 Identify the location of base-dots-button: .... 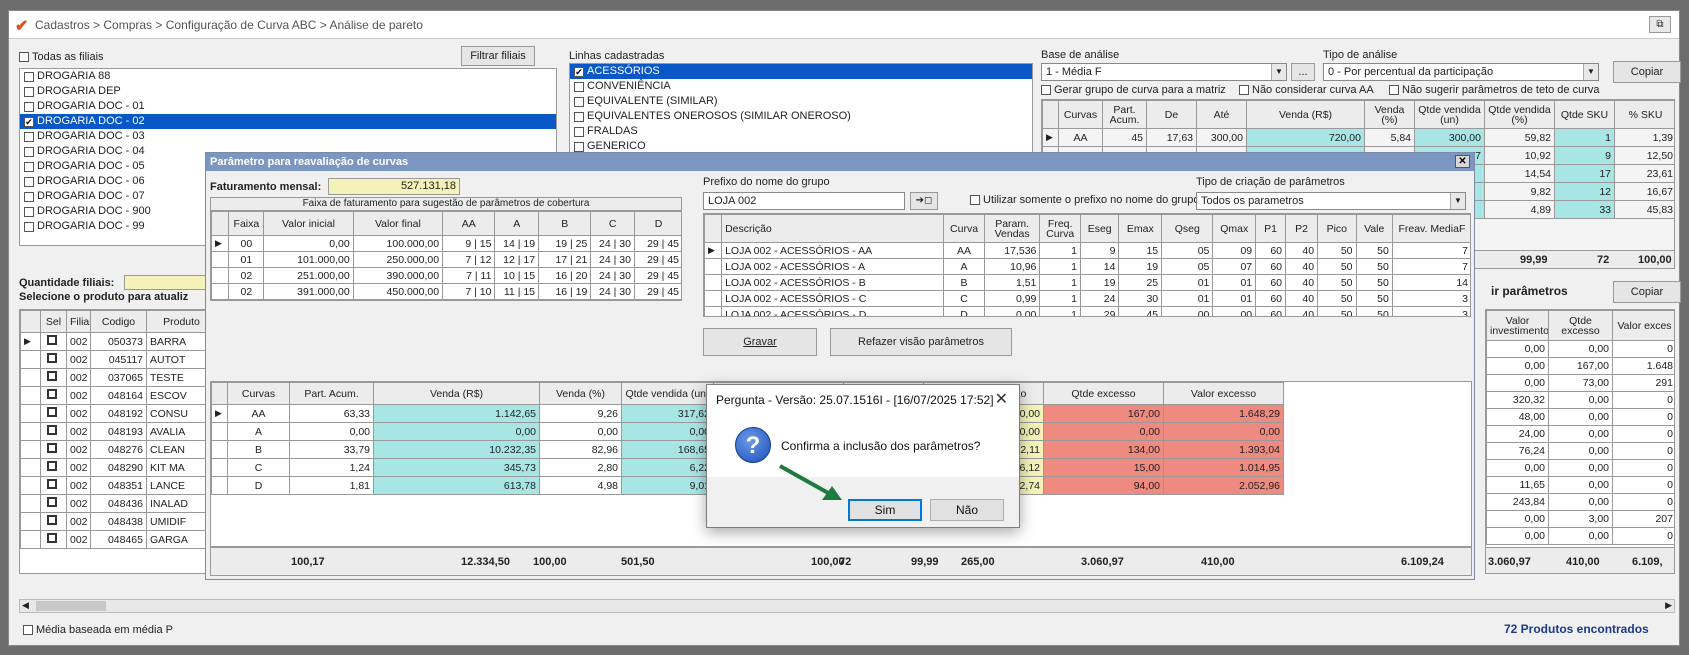
(1303, 72).